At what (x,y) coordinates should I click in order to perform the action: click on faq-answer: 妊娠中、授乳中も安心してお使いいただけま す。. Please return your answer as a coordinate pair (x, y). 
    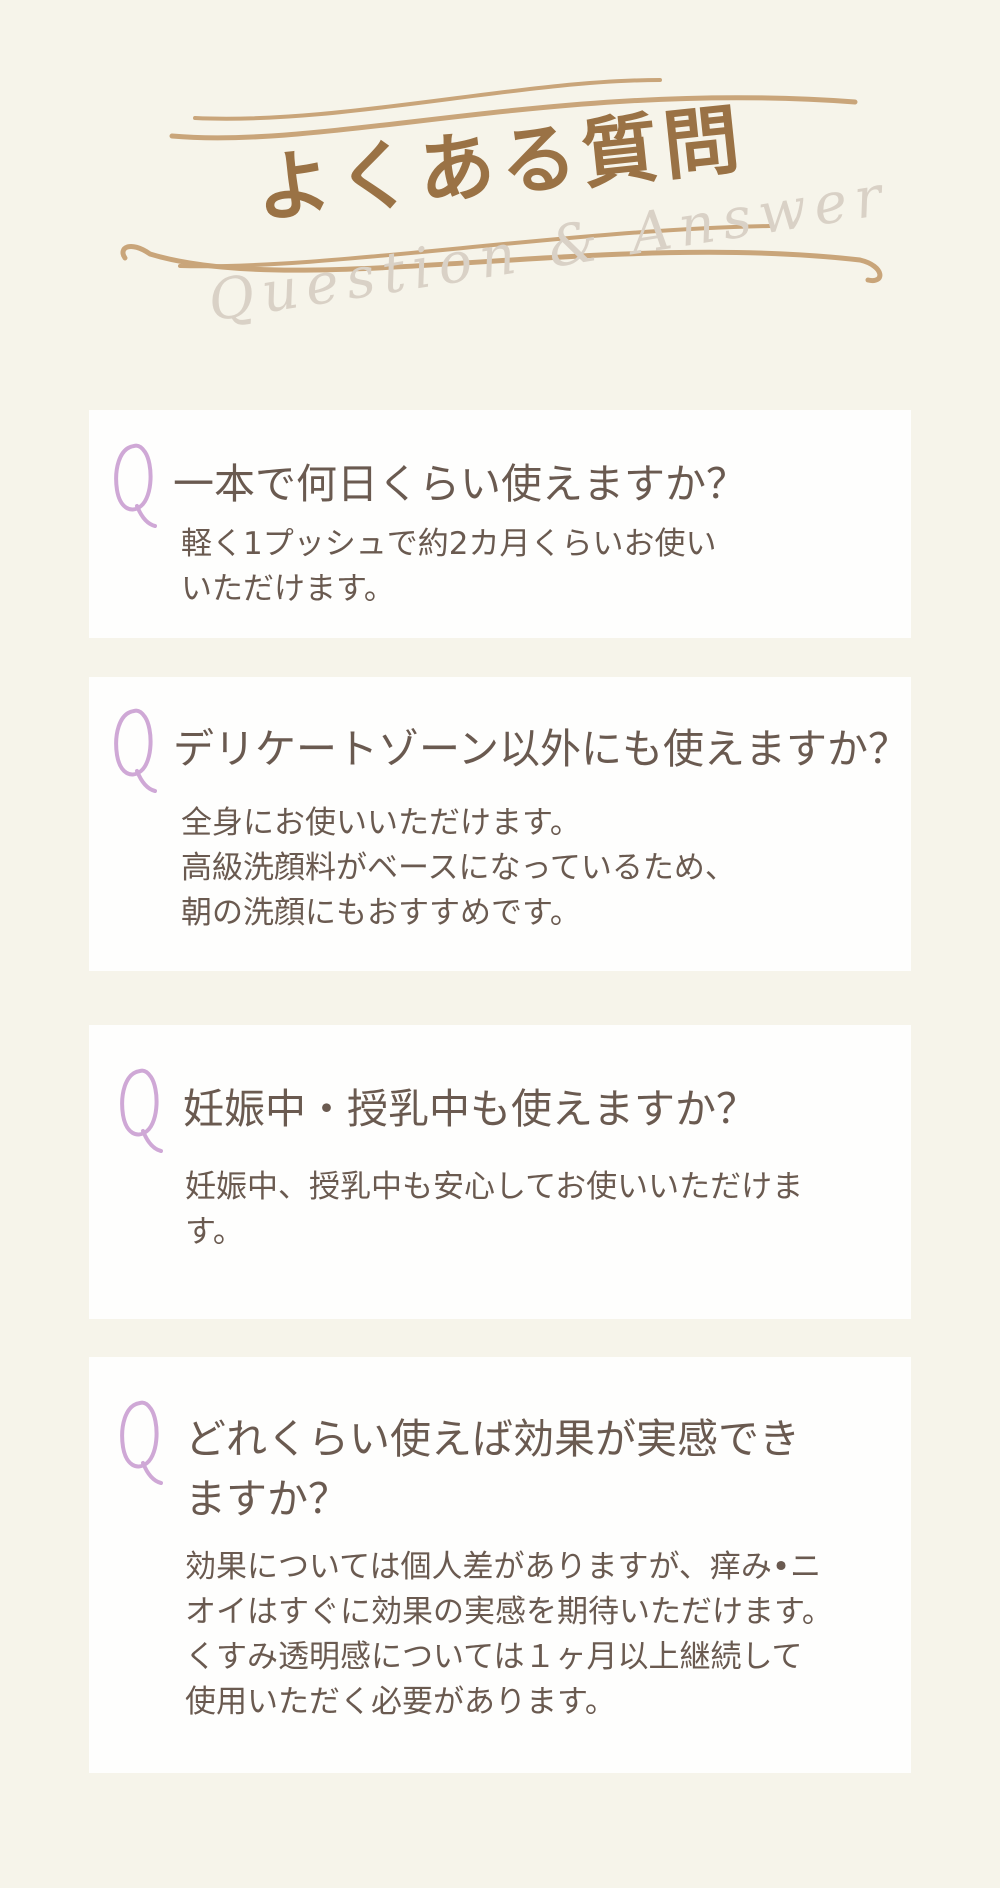
    Looking at the image, I should click on (494, 1209).